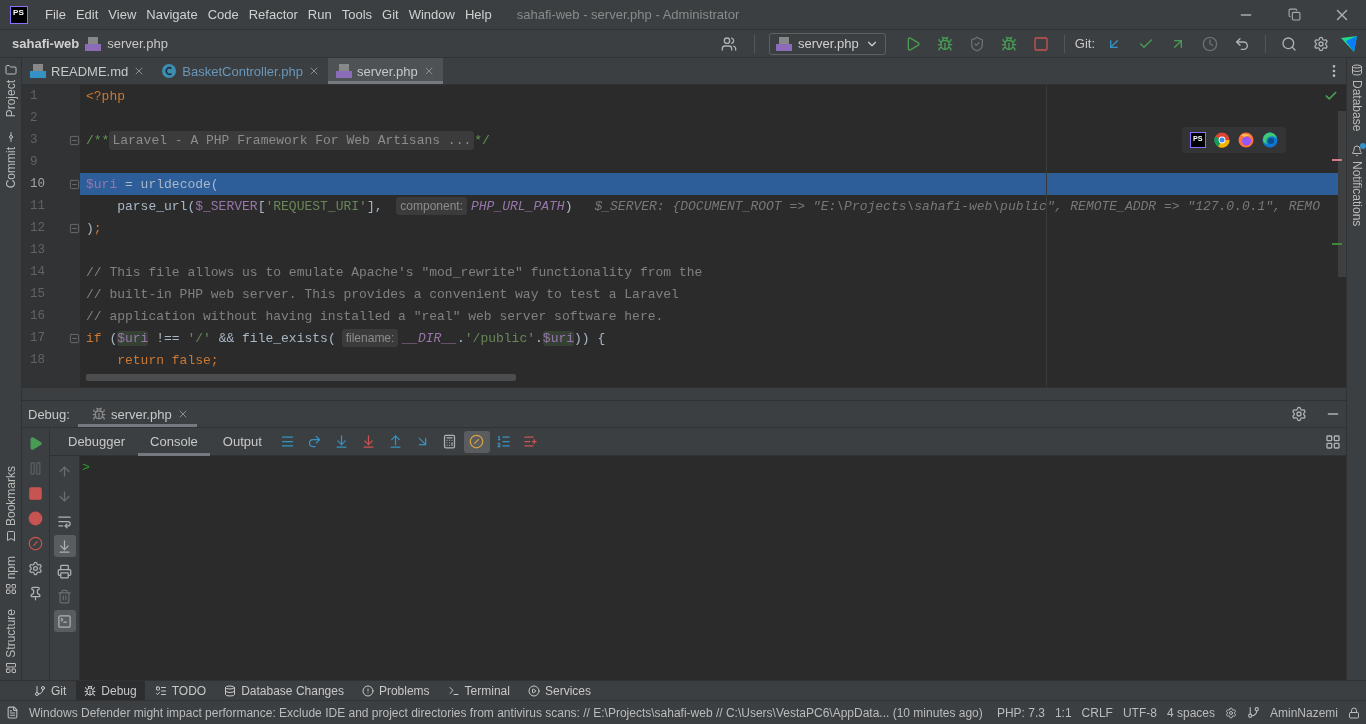  I want to click on debug-icon, so click(944, 43).